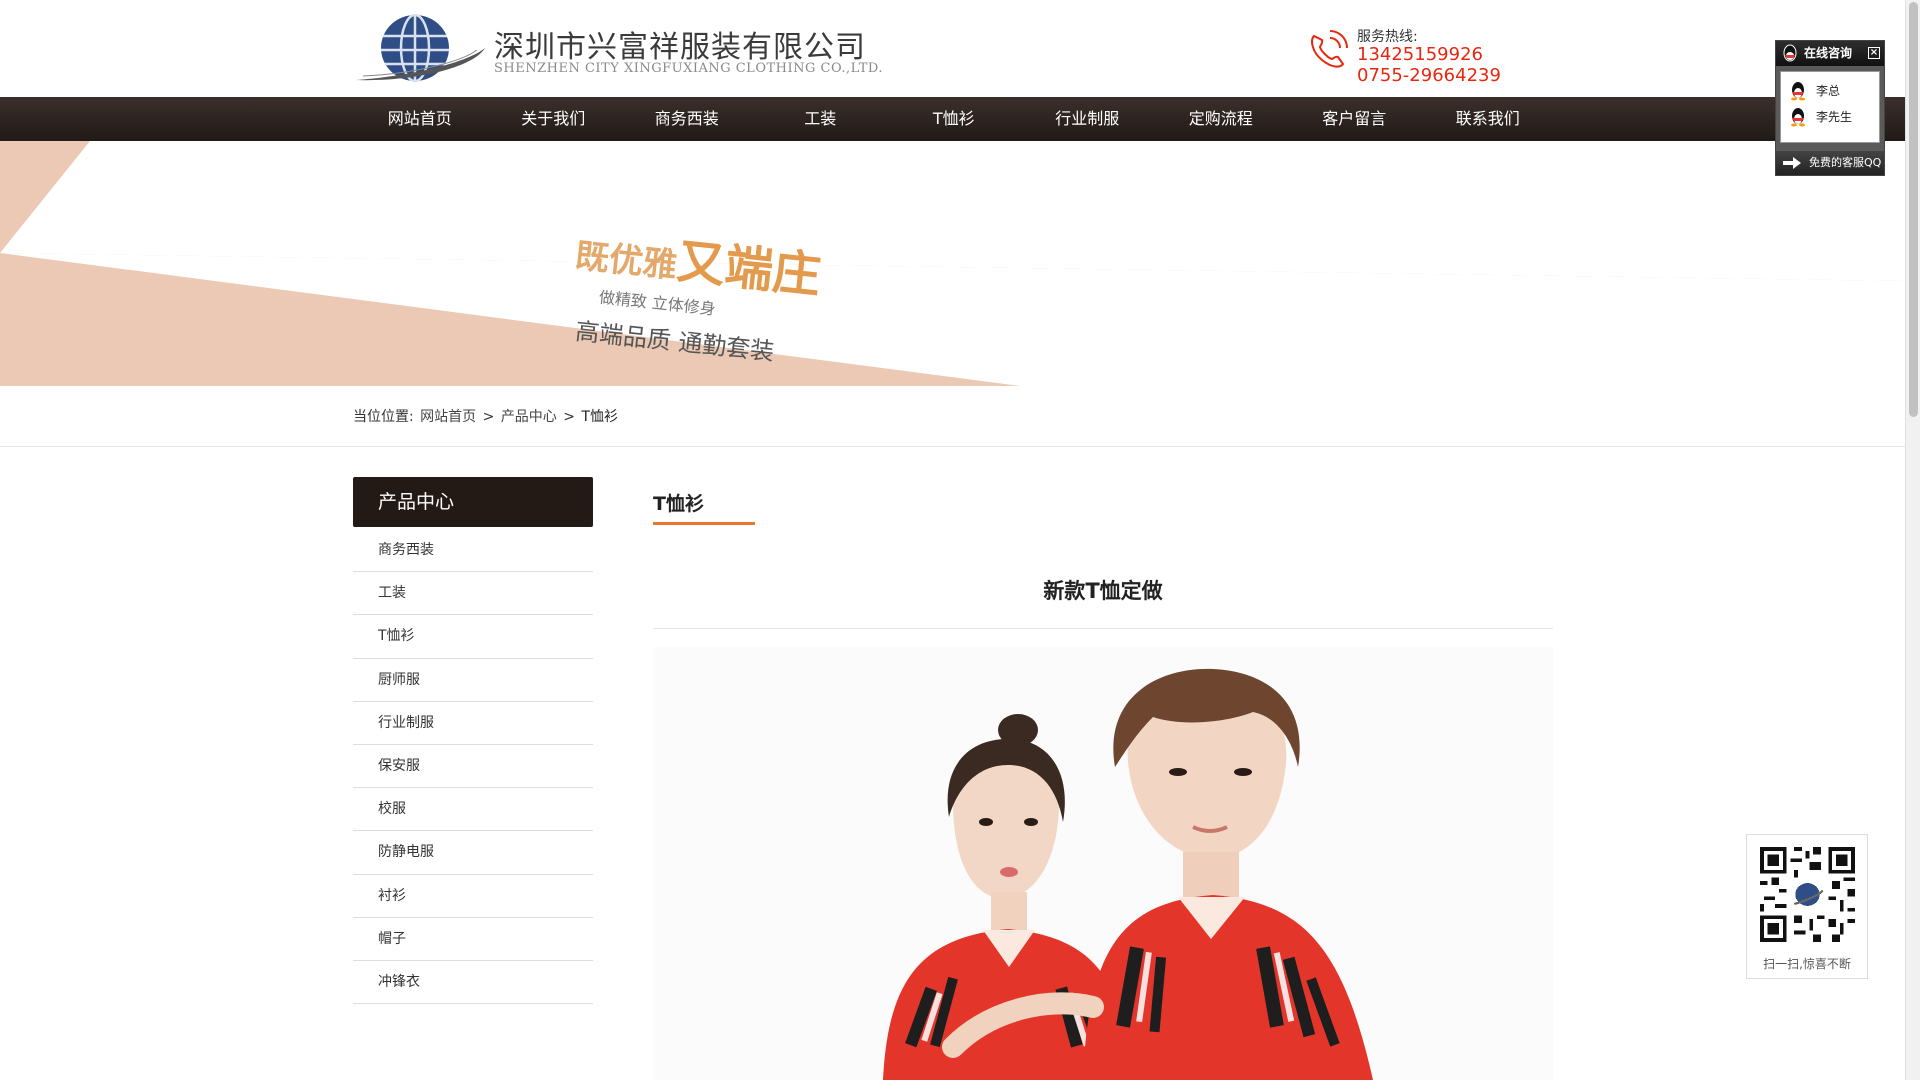 The height and width of the screenshot is (1080, 1920). What do you see at coordinates (1913, 209) in the screenshot?
I see `scrollbar-thumb` at bounding box center [1913, 209].